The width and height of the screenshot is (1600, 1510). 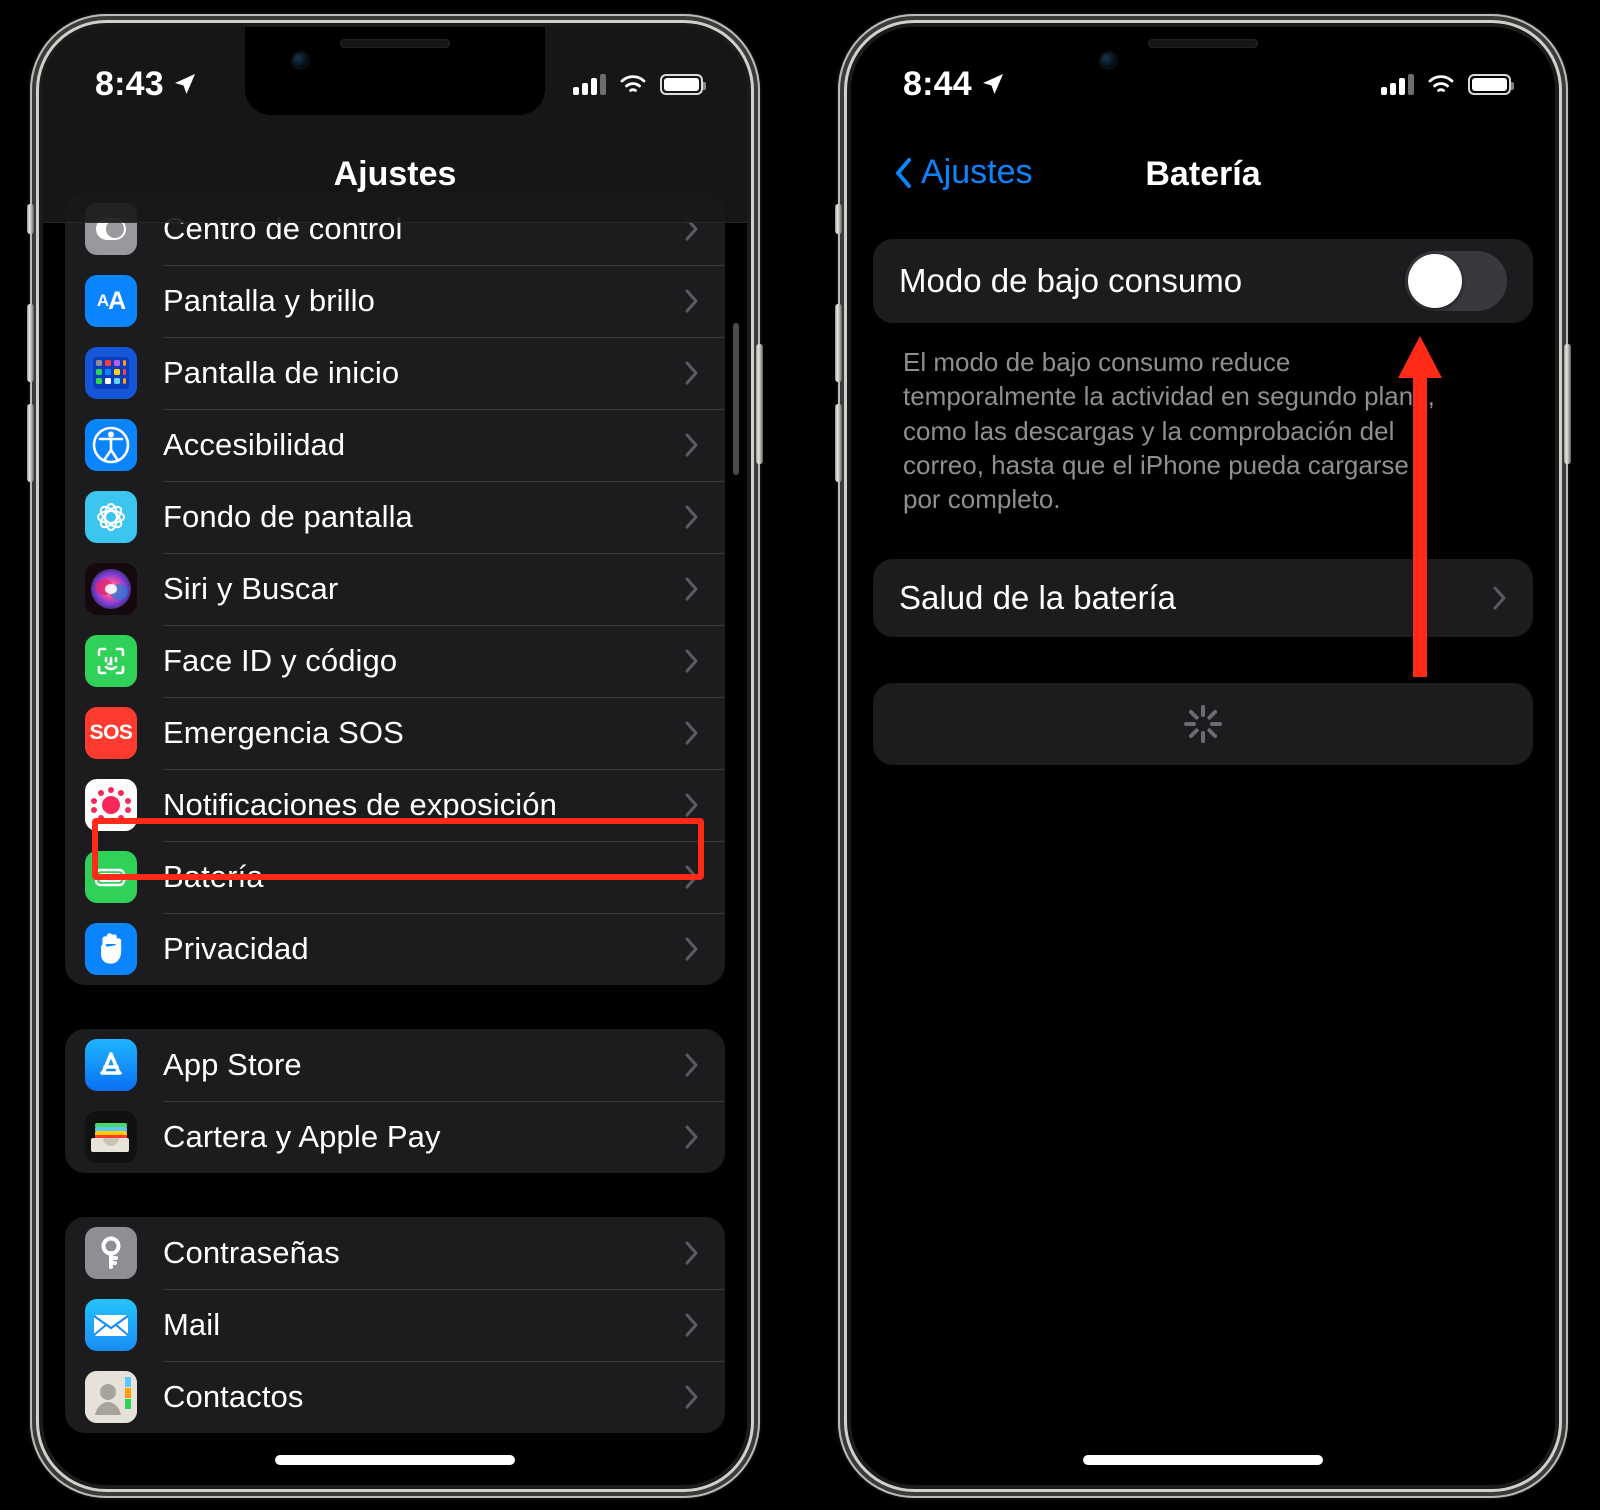 What do you see at coordinates (192, 1324) in the screenshot?
I see `sidebar-item-label: Mail` at bounding box center [192, 1324].